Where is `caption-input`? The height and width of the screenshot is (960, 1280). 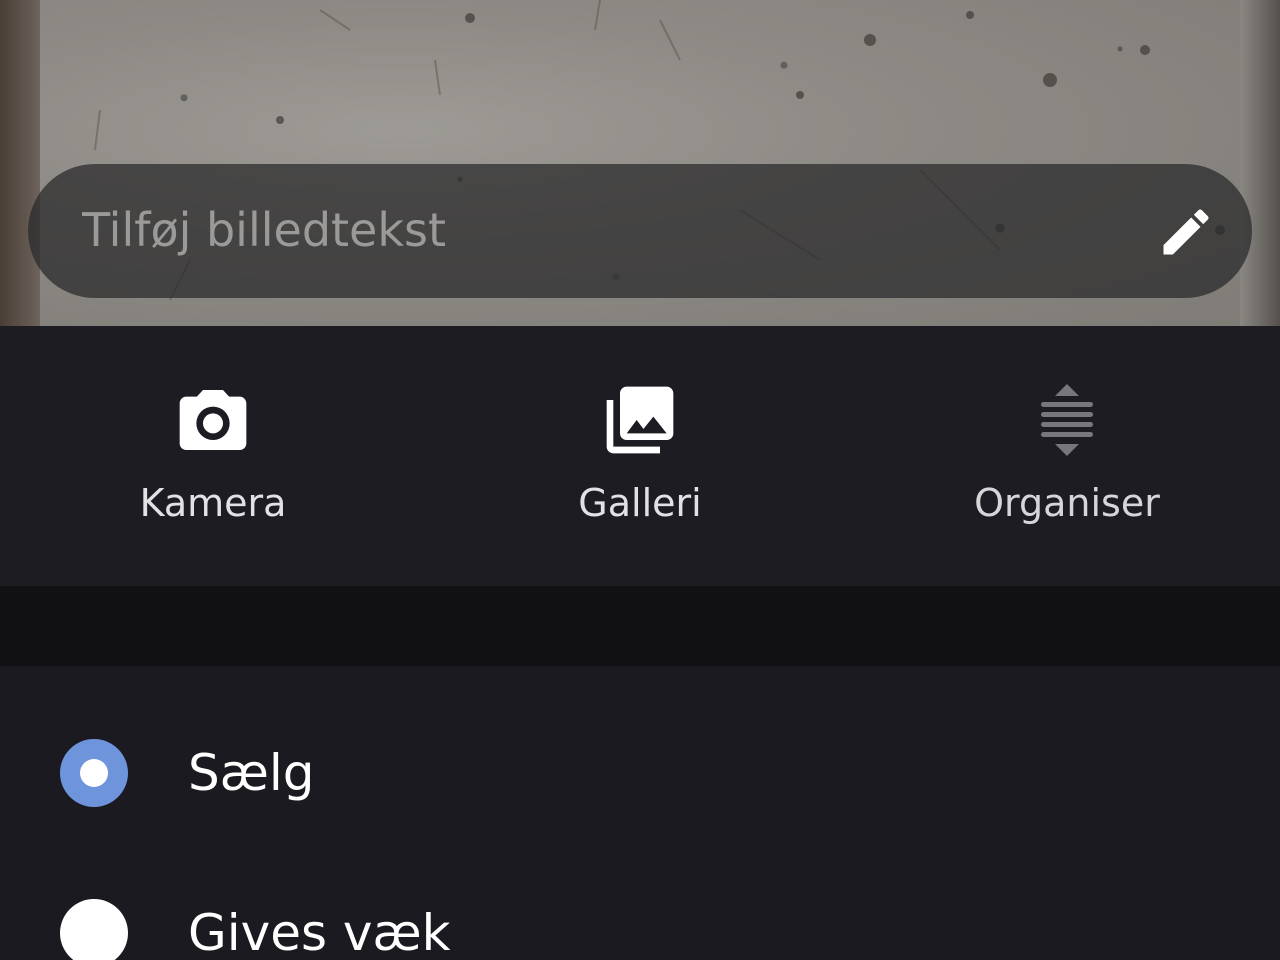 caption-input is located at coordinates (607, 230).